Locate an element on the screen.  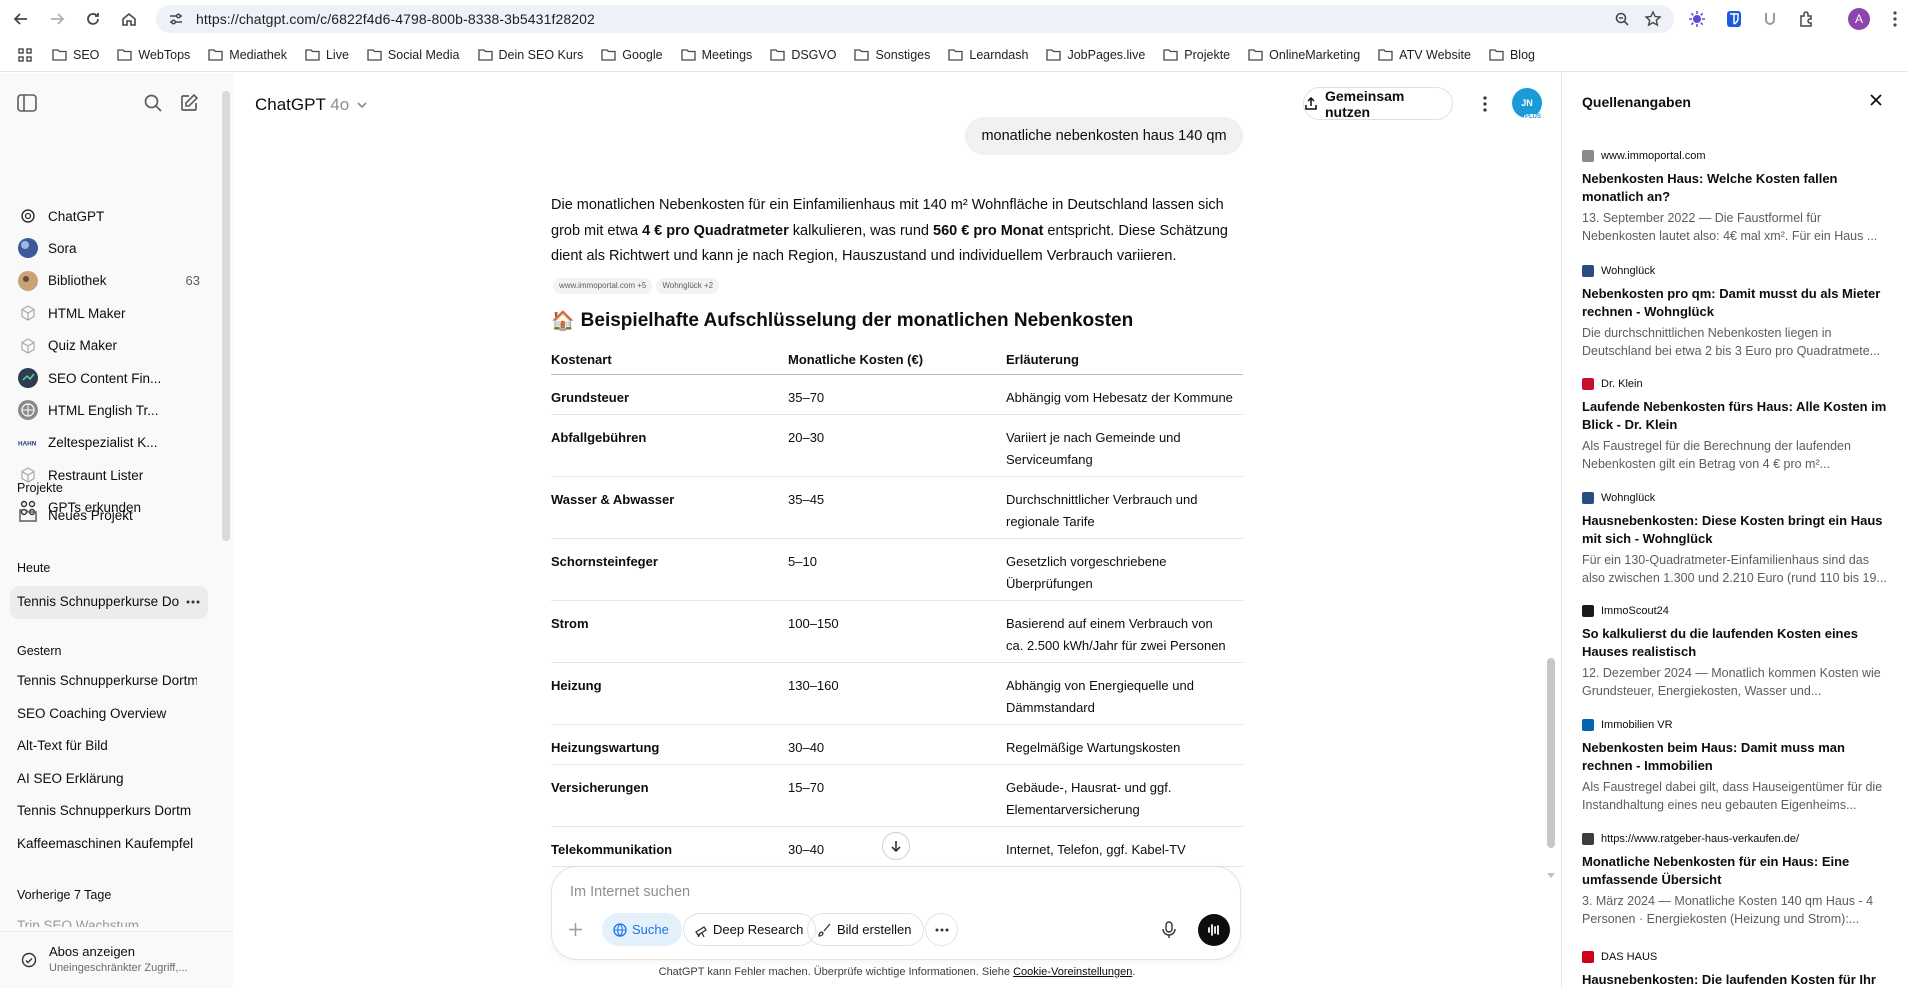
forward-button is located at coordinates (57, 19).